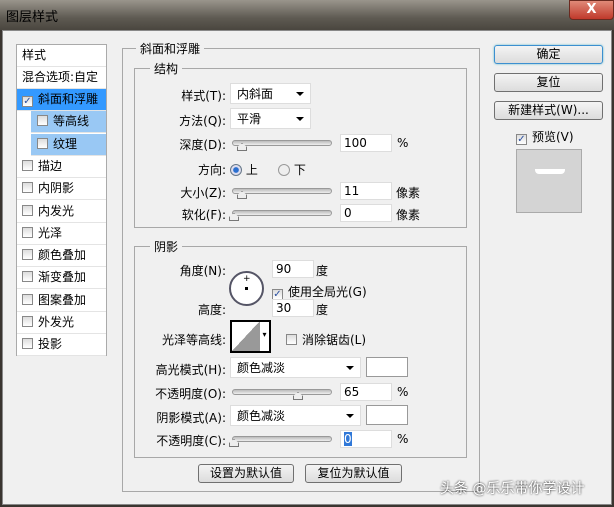  I want to click on blending-options: 混合选项:自定, so click(61, 78).